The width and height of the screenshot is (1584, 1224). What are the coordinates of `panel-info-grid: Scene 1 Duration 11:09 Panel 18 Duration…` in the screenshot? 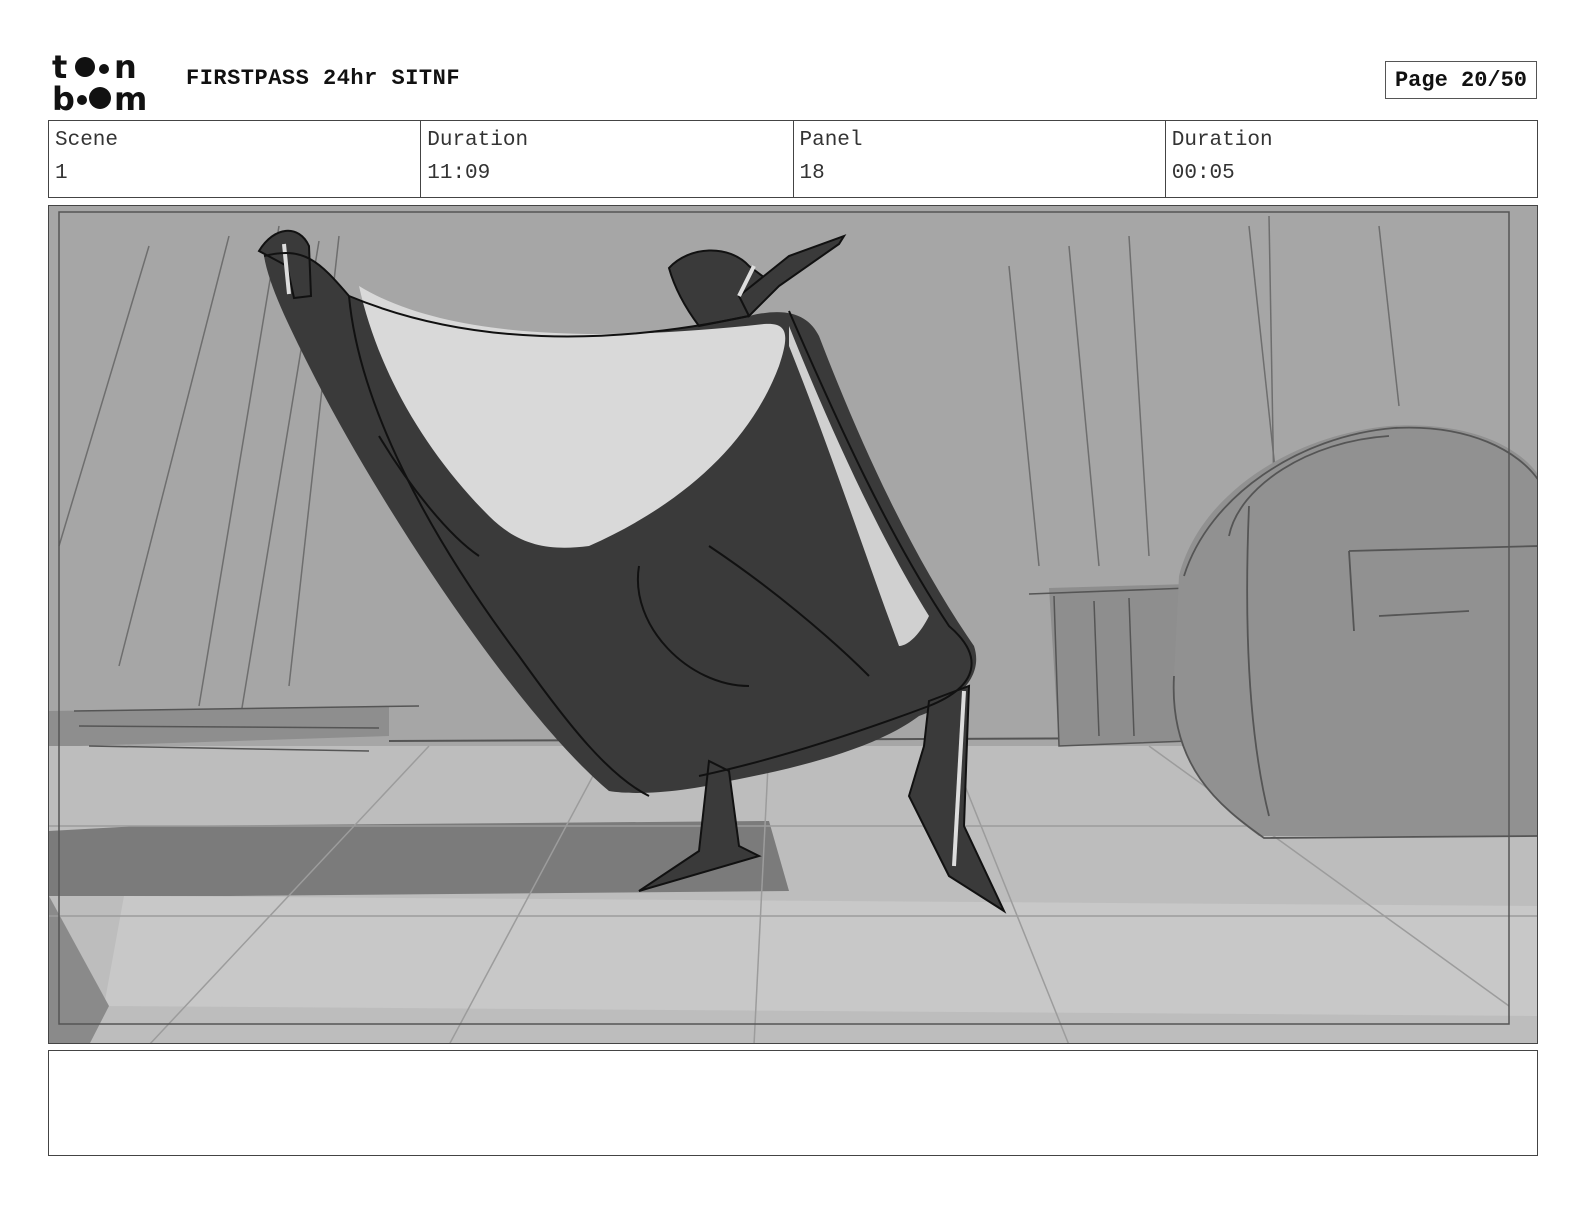 It's located at (793, 159).